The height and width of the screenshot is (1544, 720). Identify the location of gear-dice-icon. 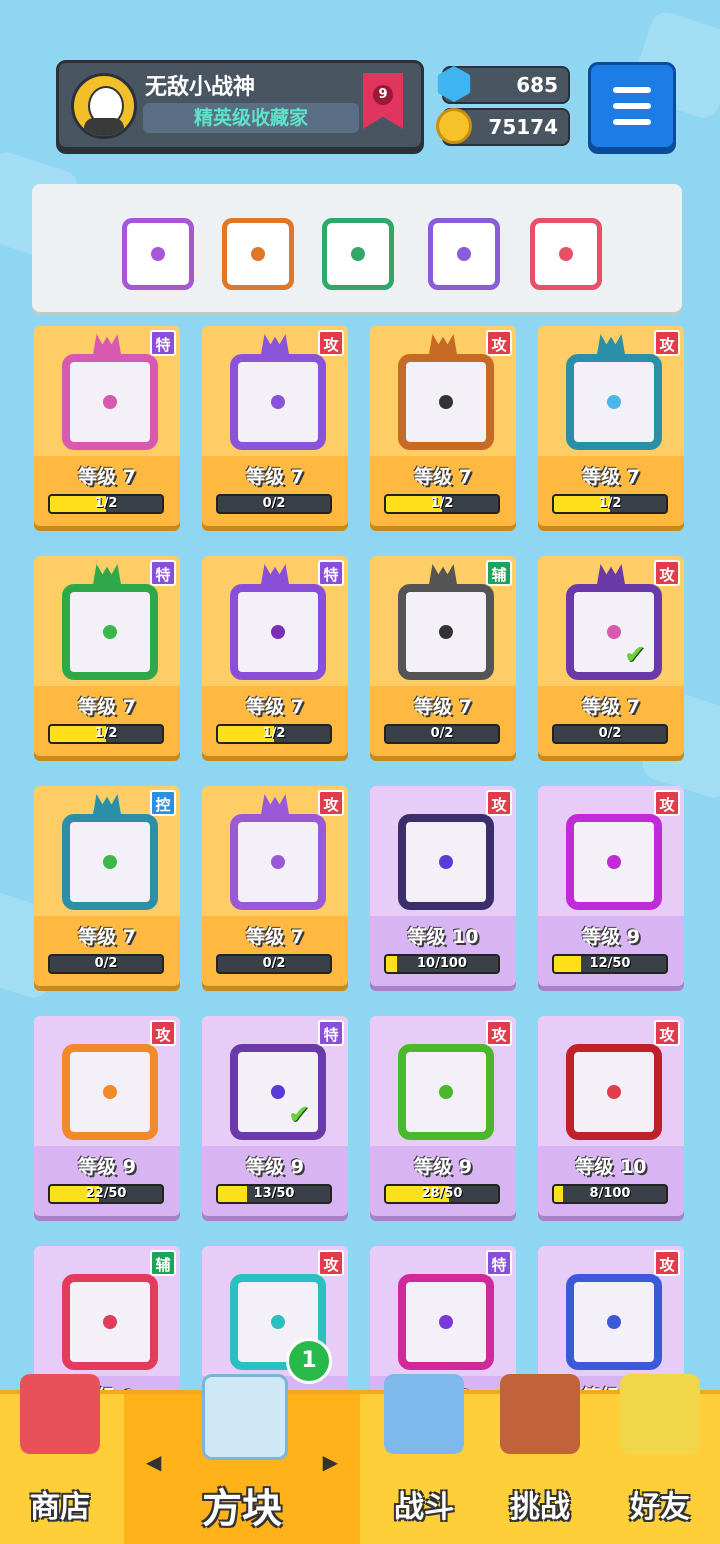
(614, 1322).